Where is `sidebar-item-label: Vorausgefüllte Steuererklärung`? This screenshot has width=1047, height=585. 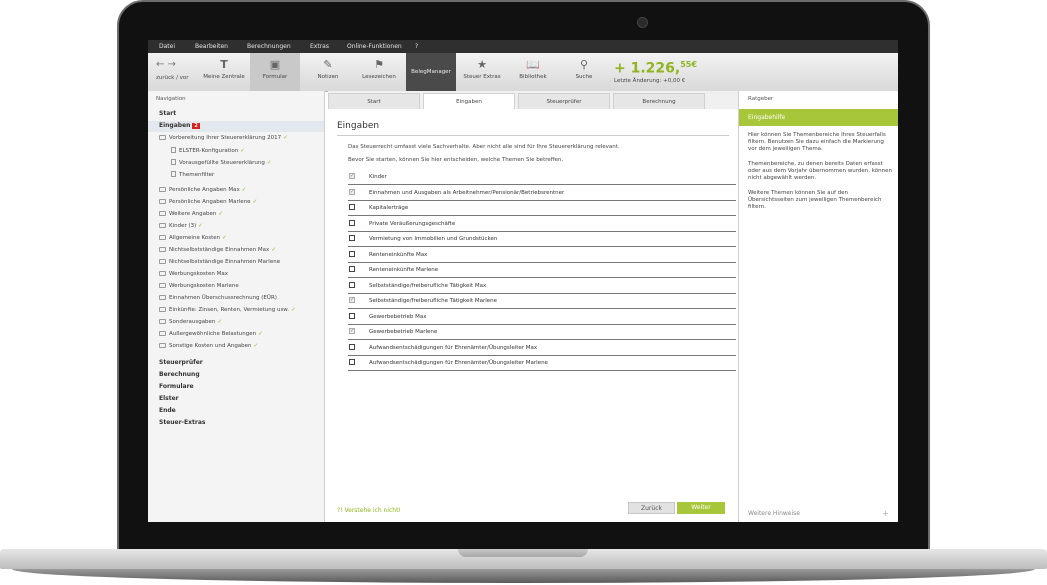 sidebar-item-label: Vorausgefüllte Steuererklärung is located at coordinates (222, 163).